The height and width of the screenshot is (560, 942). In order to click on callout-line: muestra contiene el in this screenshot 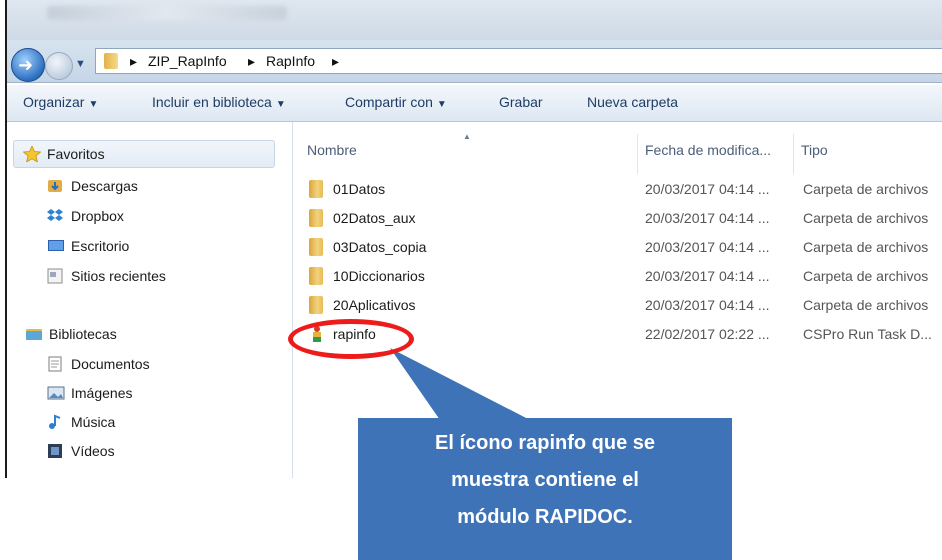, I will do `click(545, 480)`.